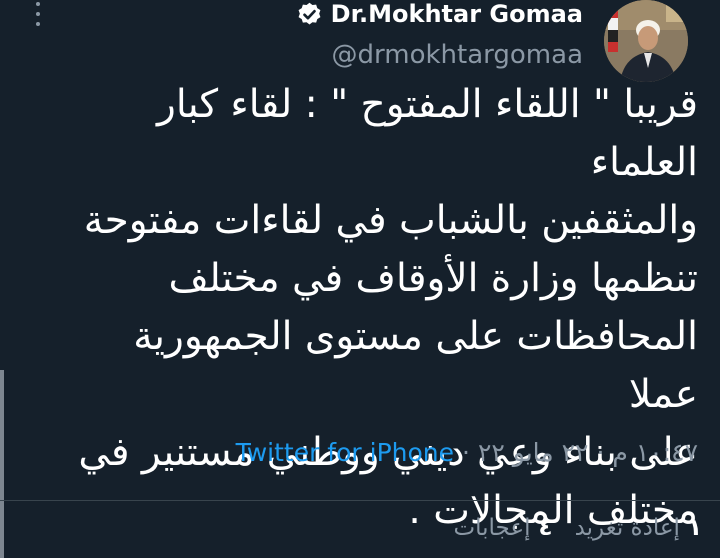 The image size is (720, 558). What do you see at coordinates (627, 528) in the screenshot?
I see `retweets-label: إعادة تغريد` at bounding box center [627, 528].